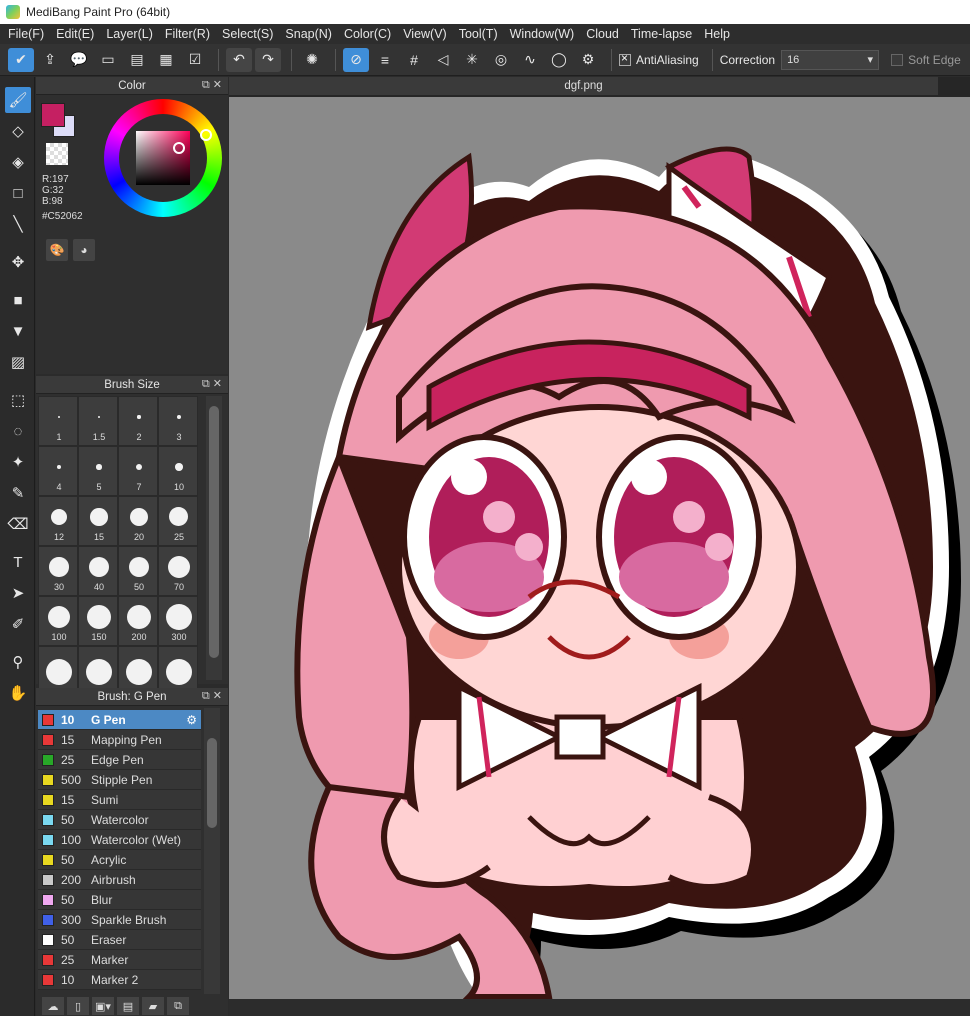  What do you see at coordinates (57, 154) in the screenshot?
I see `transparent-color-swatch` at bounding box center [57, 154].